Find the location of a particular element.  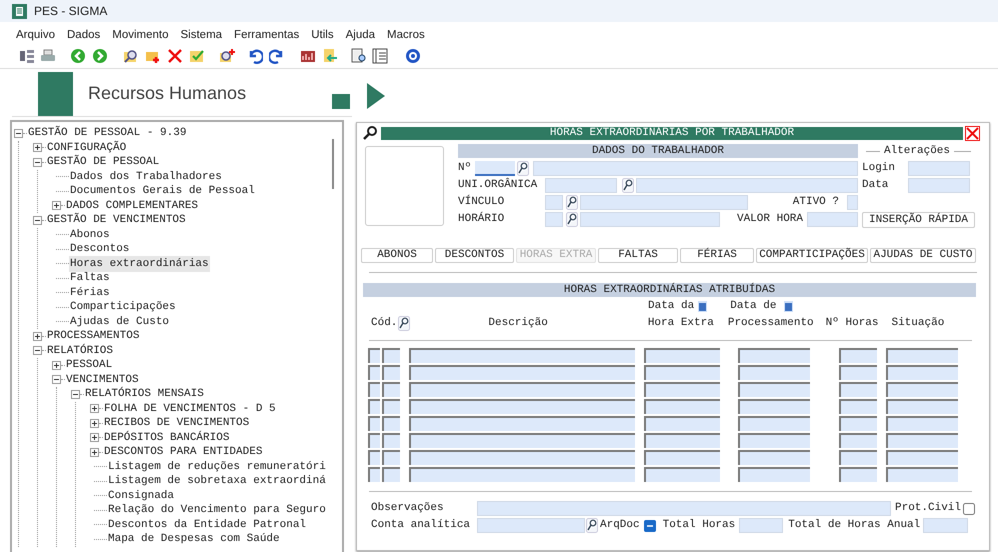

quick-insert-button: INSERÇÃO RÁPIDA is located at coordinates (918, 220).